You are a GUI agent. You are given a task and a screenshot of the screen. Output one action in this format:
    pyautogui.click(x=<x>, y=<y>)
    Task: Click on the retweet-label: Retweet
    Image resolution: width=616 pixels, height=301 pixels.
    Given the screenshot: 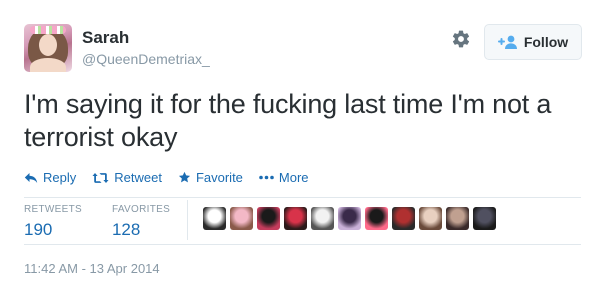 What is the action you would take?
    pyautogui.click(x=138, y=177)
    